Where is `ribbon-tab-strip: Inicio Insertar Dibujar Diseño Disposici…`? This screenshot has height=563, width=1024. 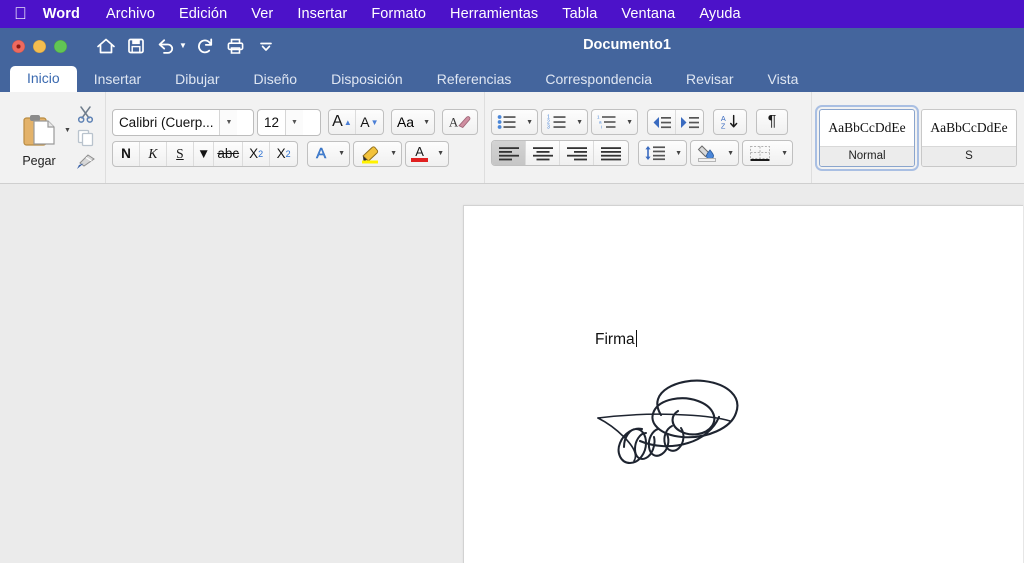 ribbon-tab-strip: Inicio Insertar Dibujar Diseño Disposici… is located at coordinates (512, 78).